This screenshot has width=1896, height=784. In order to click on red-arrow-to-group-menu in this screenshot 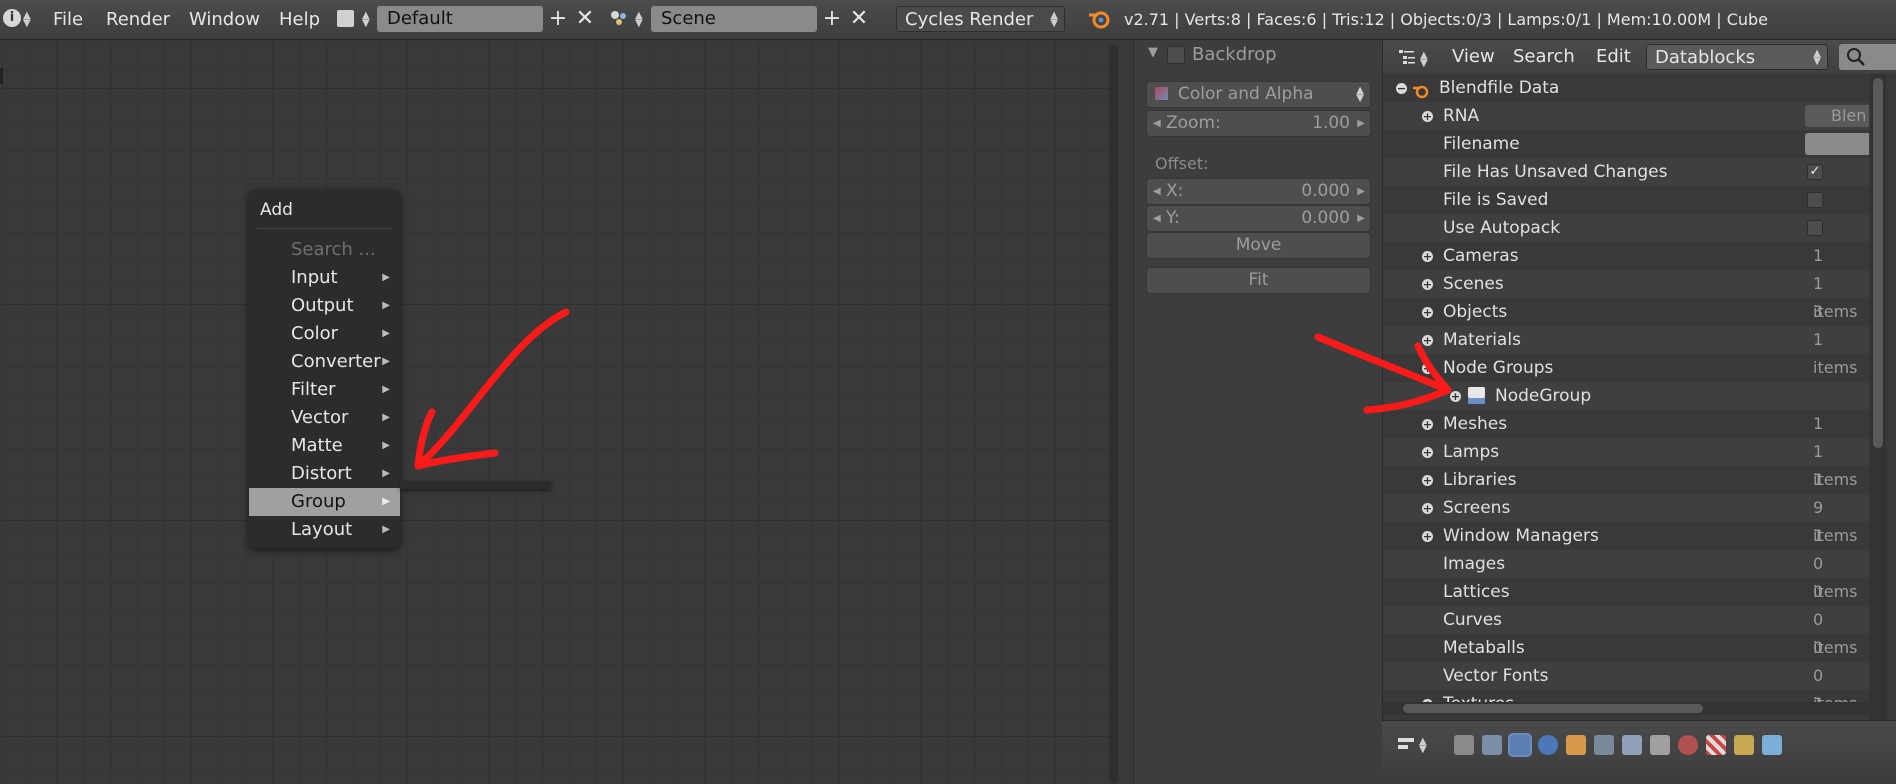, I will do `click(492, 389)`.